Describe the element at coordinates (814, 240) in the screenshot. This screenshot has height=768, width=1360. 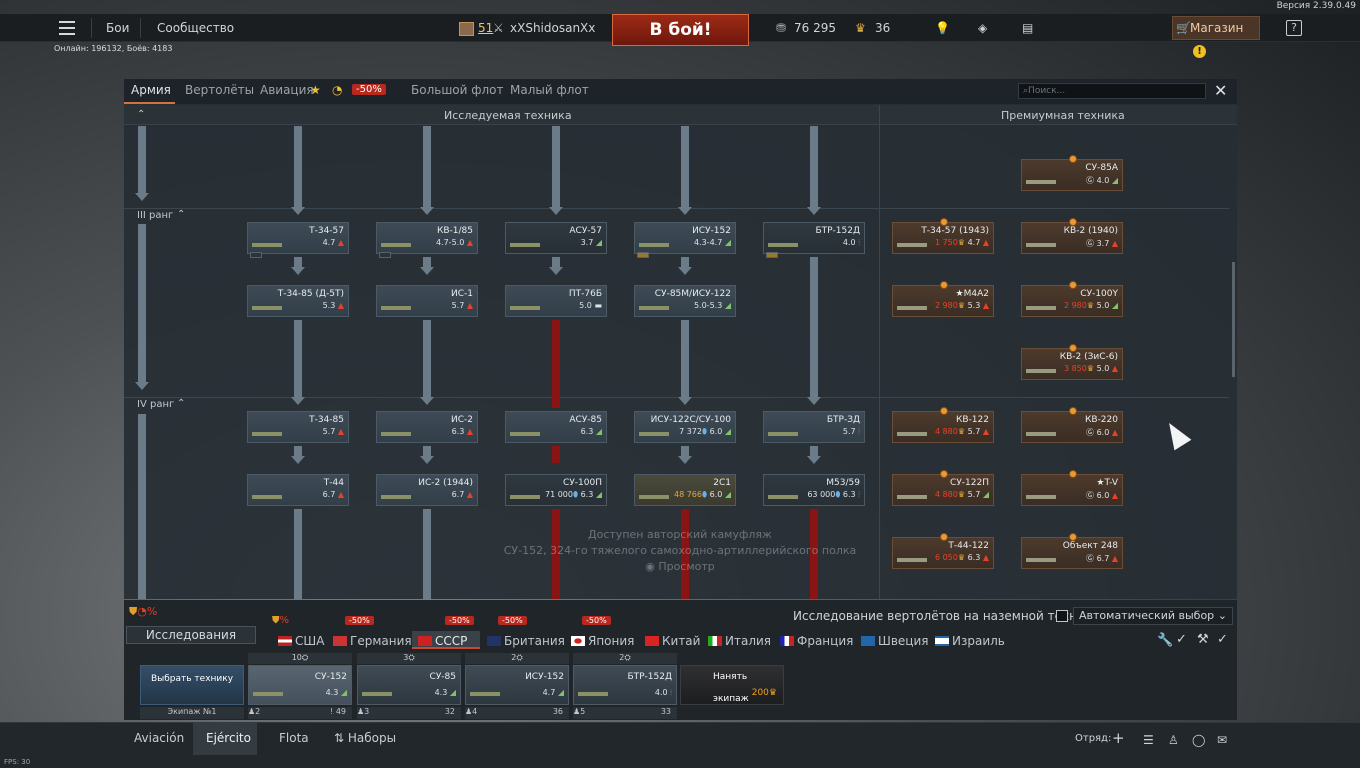
I see `vehicle-card: БТР-152Д 4.0 ⦙` at that location.